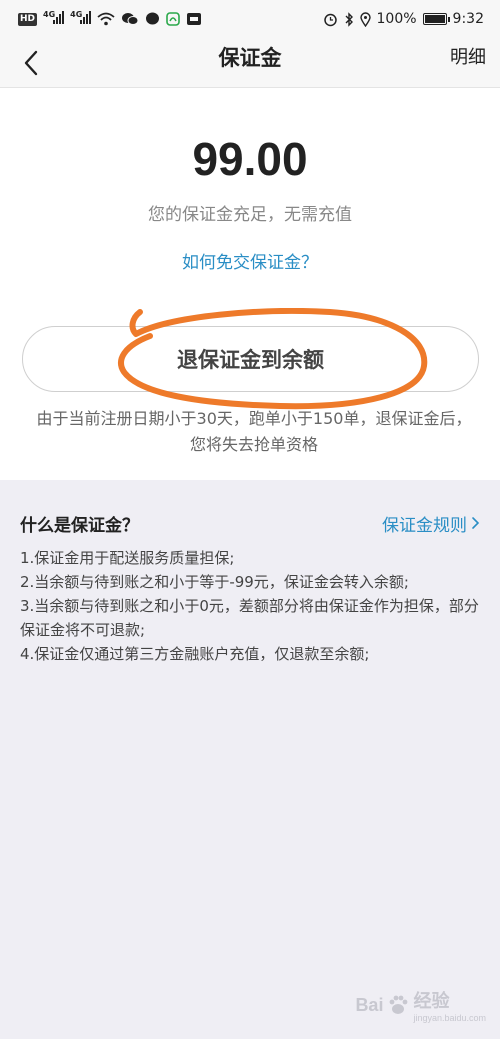 Image resolution: width=500 pixels, height=1039 pixels. I want to click on wechat-icon, so click(130, 19).